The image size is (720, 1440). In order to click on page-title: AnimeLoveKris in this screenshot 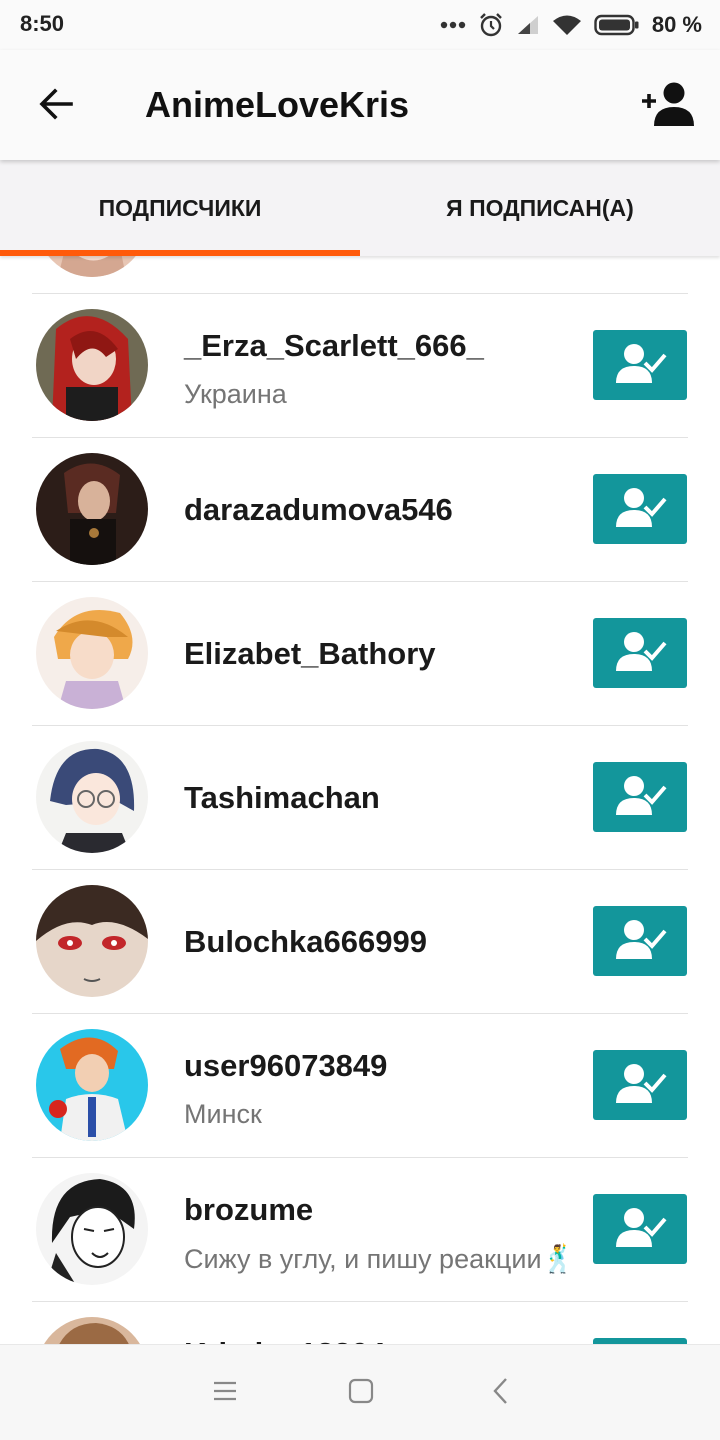, I will do `click(277, 104)`.